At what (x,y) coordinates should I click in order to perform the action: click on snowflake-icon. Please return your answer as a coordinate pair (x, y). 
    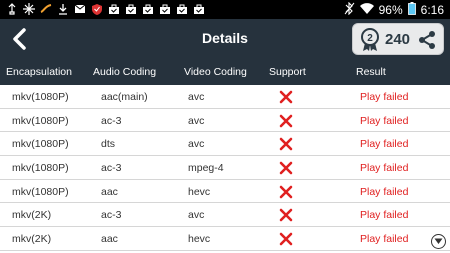
    Looking at the image, I should click on (29, 9).